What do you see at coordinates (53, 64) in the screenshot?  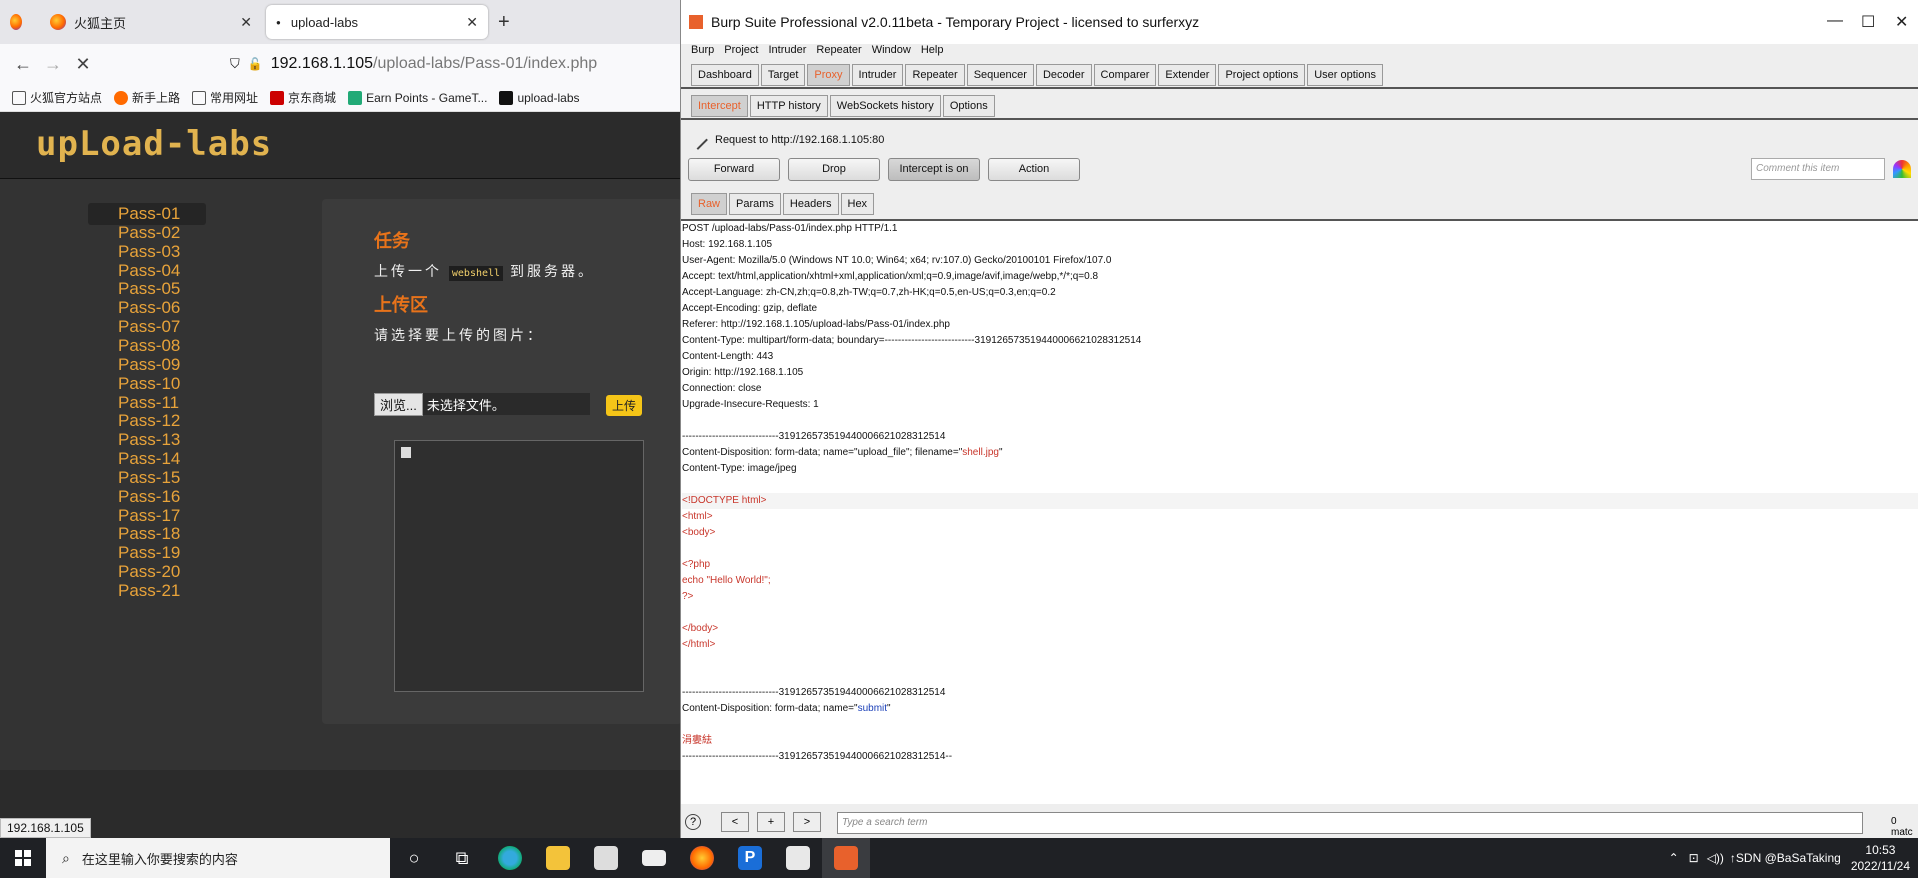 I see `forward-icon: →` at bounding box center [53, 64].